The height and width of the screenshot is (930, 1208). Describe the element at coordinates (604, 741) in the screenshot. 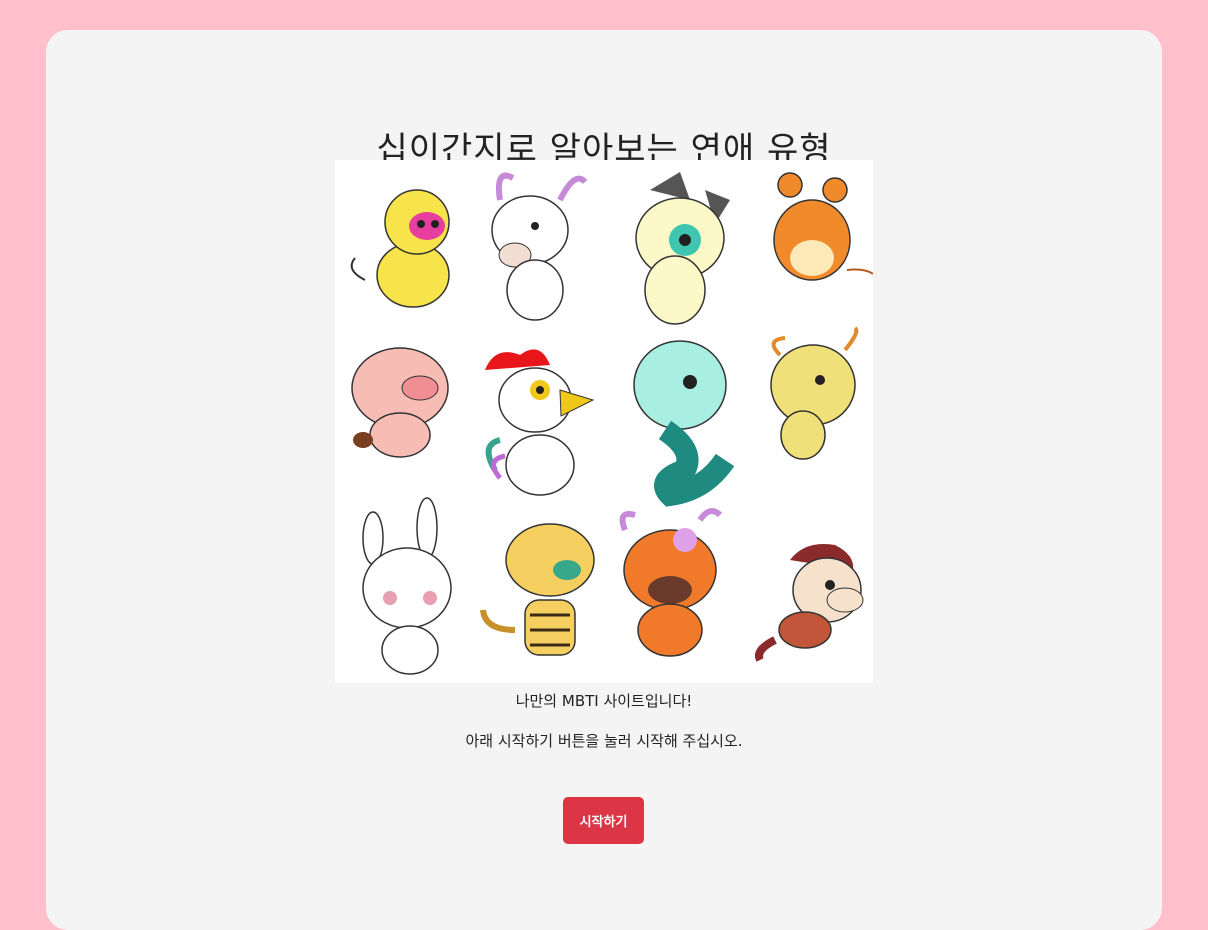

I see `guide-text: 아래 시작하기 버튼을 눌러 시작해 주십시오.` at that location.